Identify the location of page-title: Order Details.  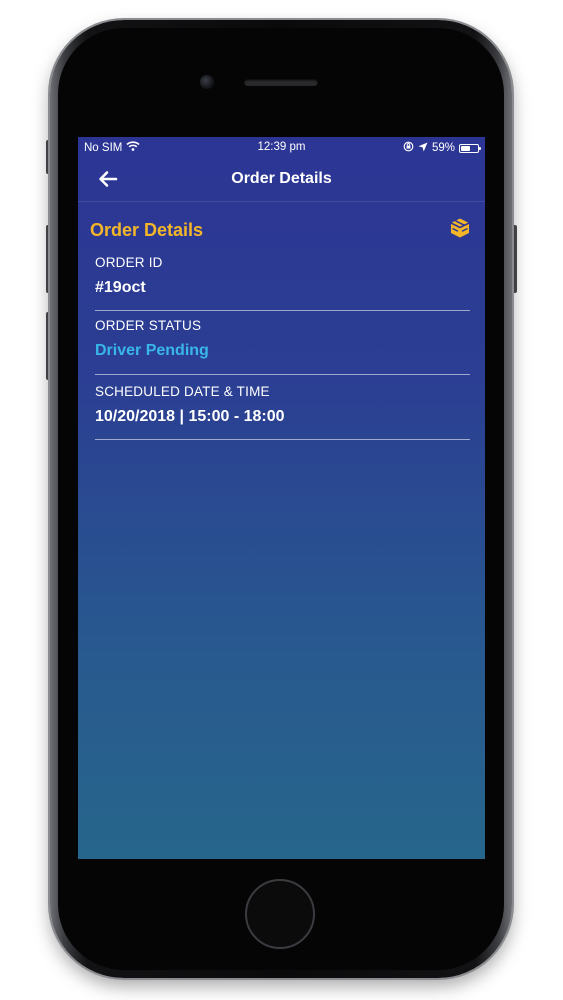
(281, 178).